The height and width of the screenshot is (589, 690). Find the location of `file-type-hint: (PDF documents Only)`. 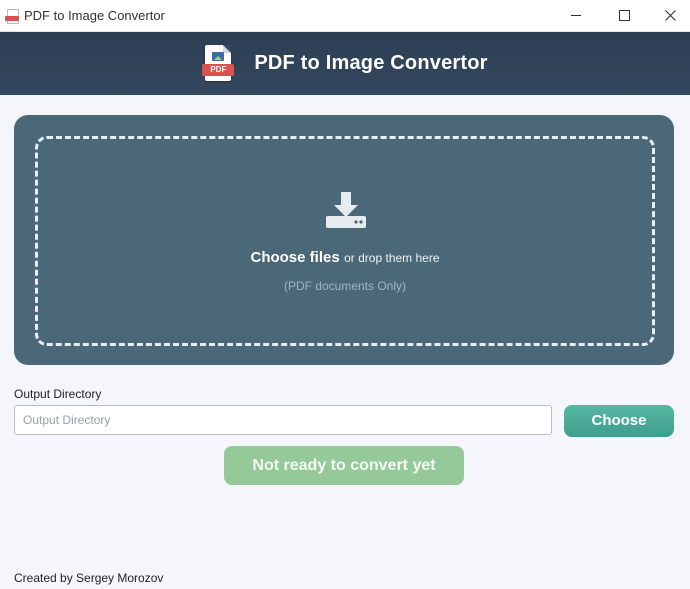

file-type-hint: (PDF documents Only) is located at coordinates (345, 286).